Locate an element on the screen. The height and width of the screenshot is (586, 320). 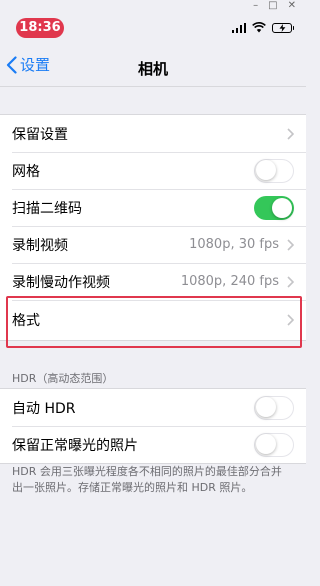
row-label: 扫描二维码 is located at coordinates (47, 208).